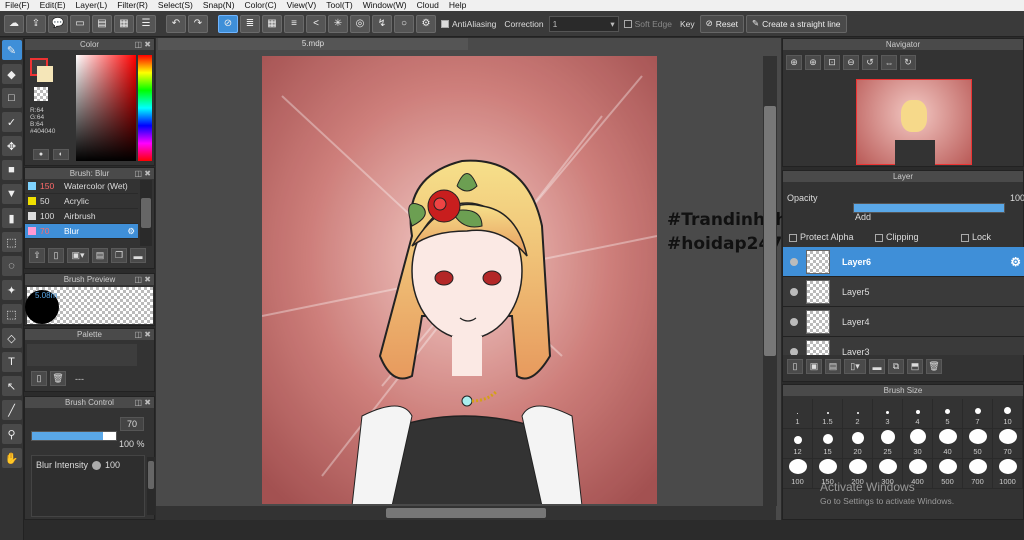  I want to click on brush-copy-icon: ❐, so click(119, 255).